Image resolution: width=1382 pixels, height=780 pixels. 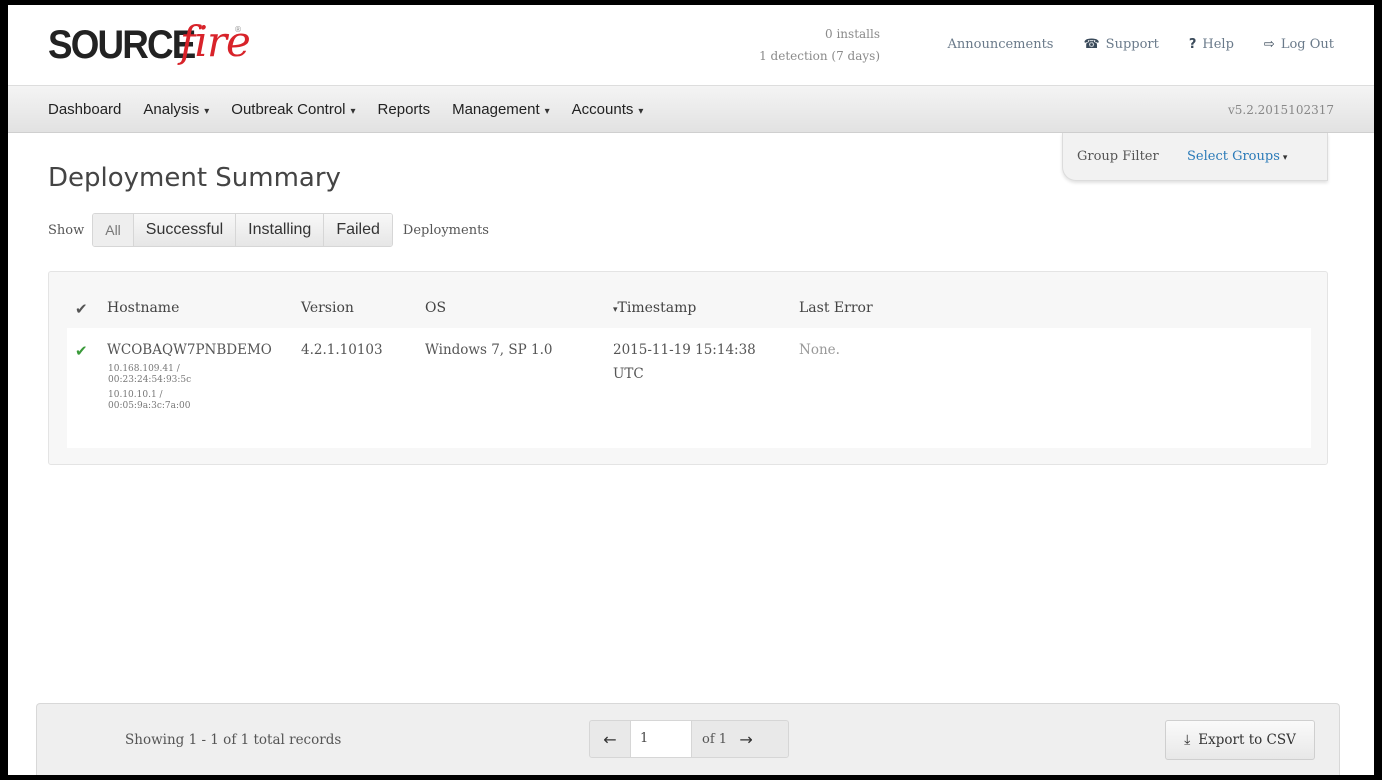 What do you see at coordinates (819, 56) in the screenshot?
I see `detections-count: 1 detection (7 days)` at bounding box center [819, 56].